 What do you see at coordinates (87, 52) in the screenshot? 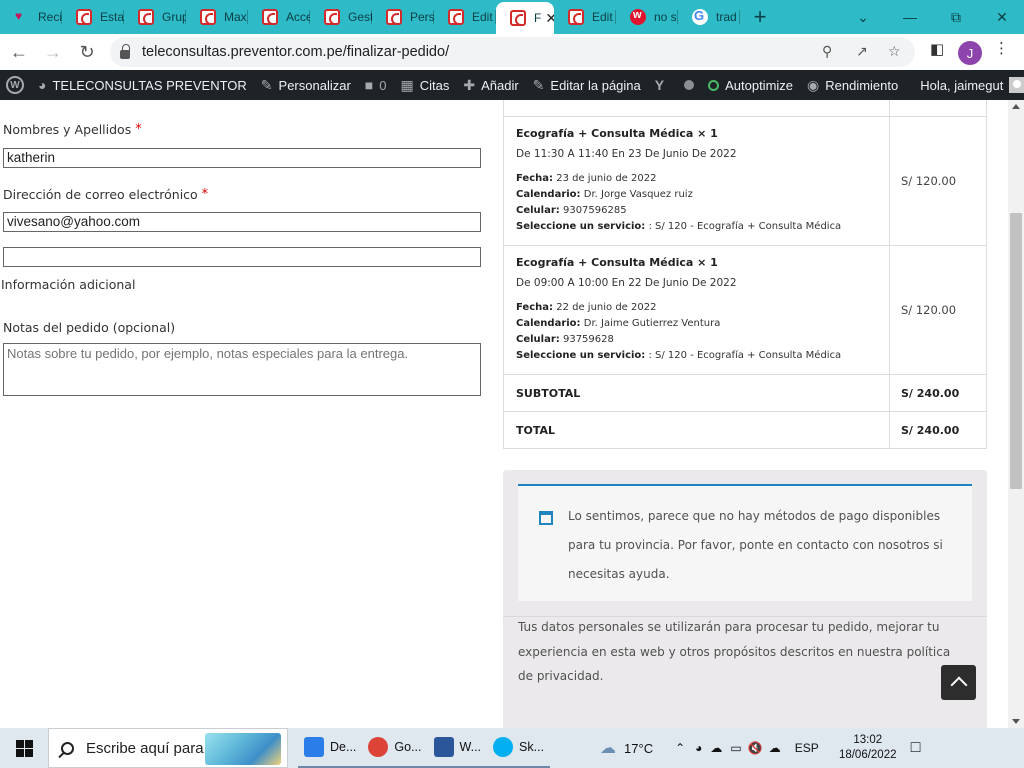
I see `reload-icon: ↻` at bounding box center [87, 52].